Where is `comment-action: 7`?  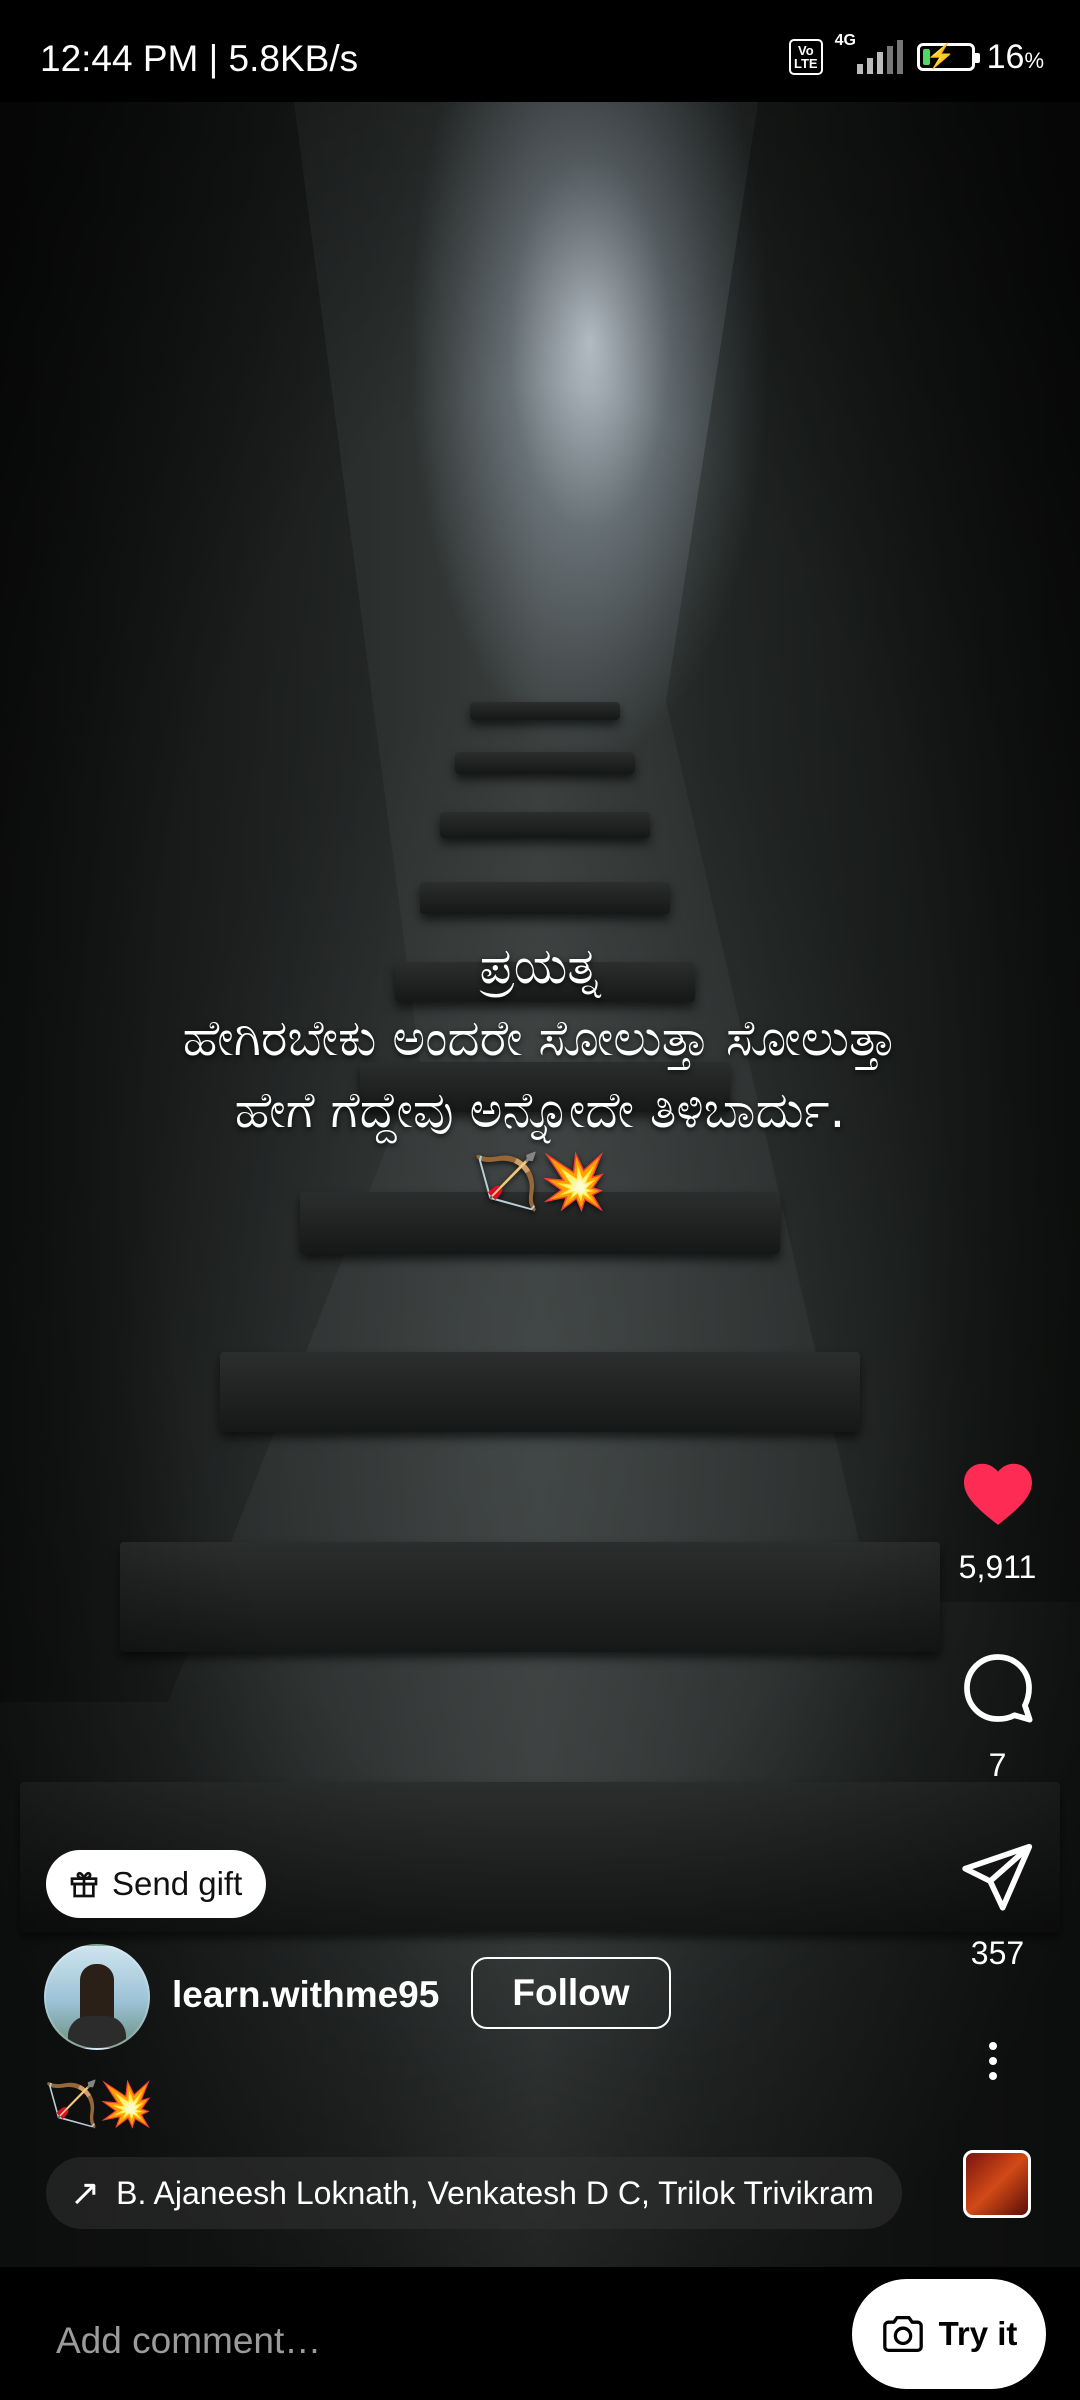
comment-action: 7 is located at coordinates (997, 1717).